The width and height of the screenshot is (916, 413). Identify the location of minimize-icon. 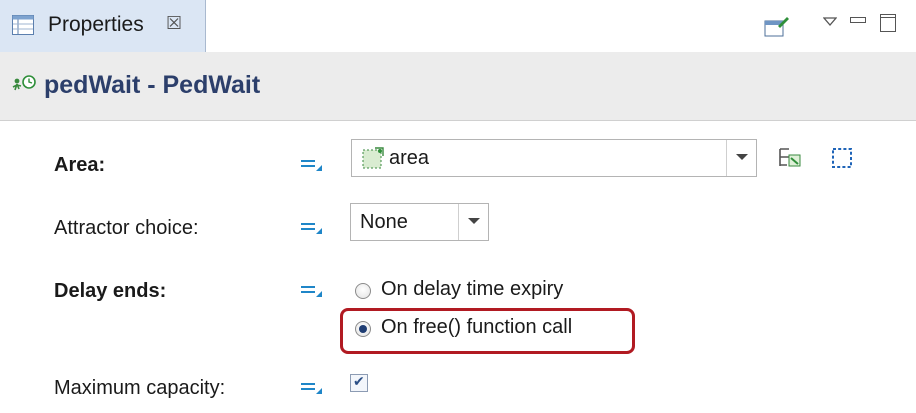
(858, 20).